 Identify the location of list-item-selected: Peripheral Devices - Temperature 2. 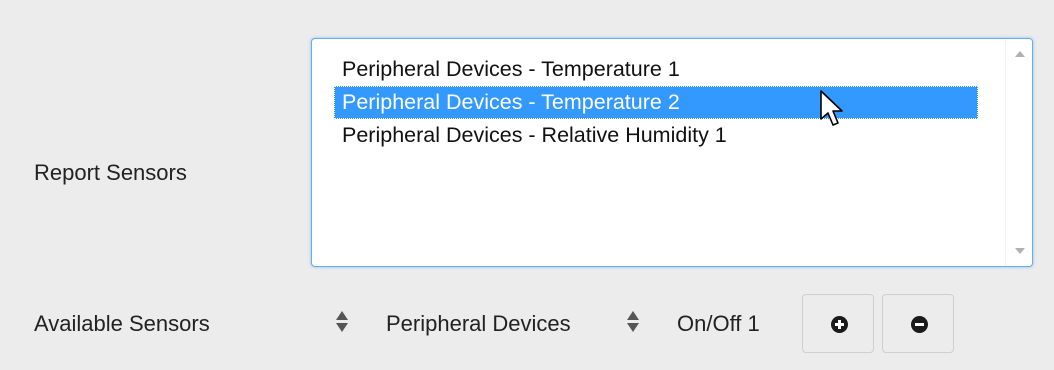
(656, 102).